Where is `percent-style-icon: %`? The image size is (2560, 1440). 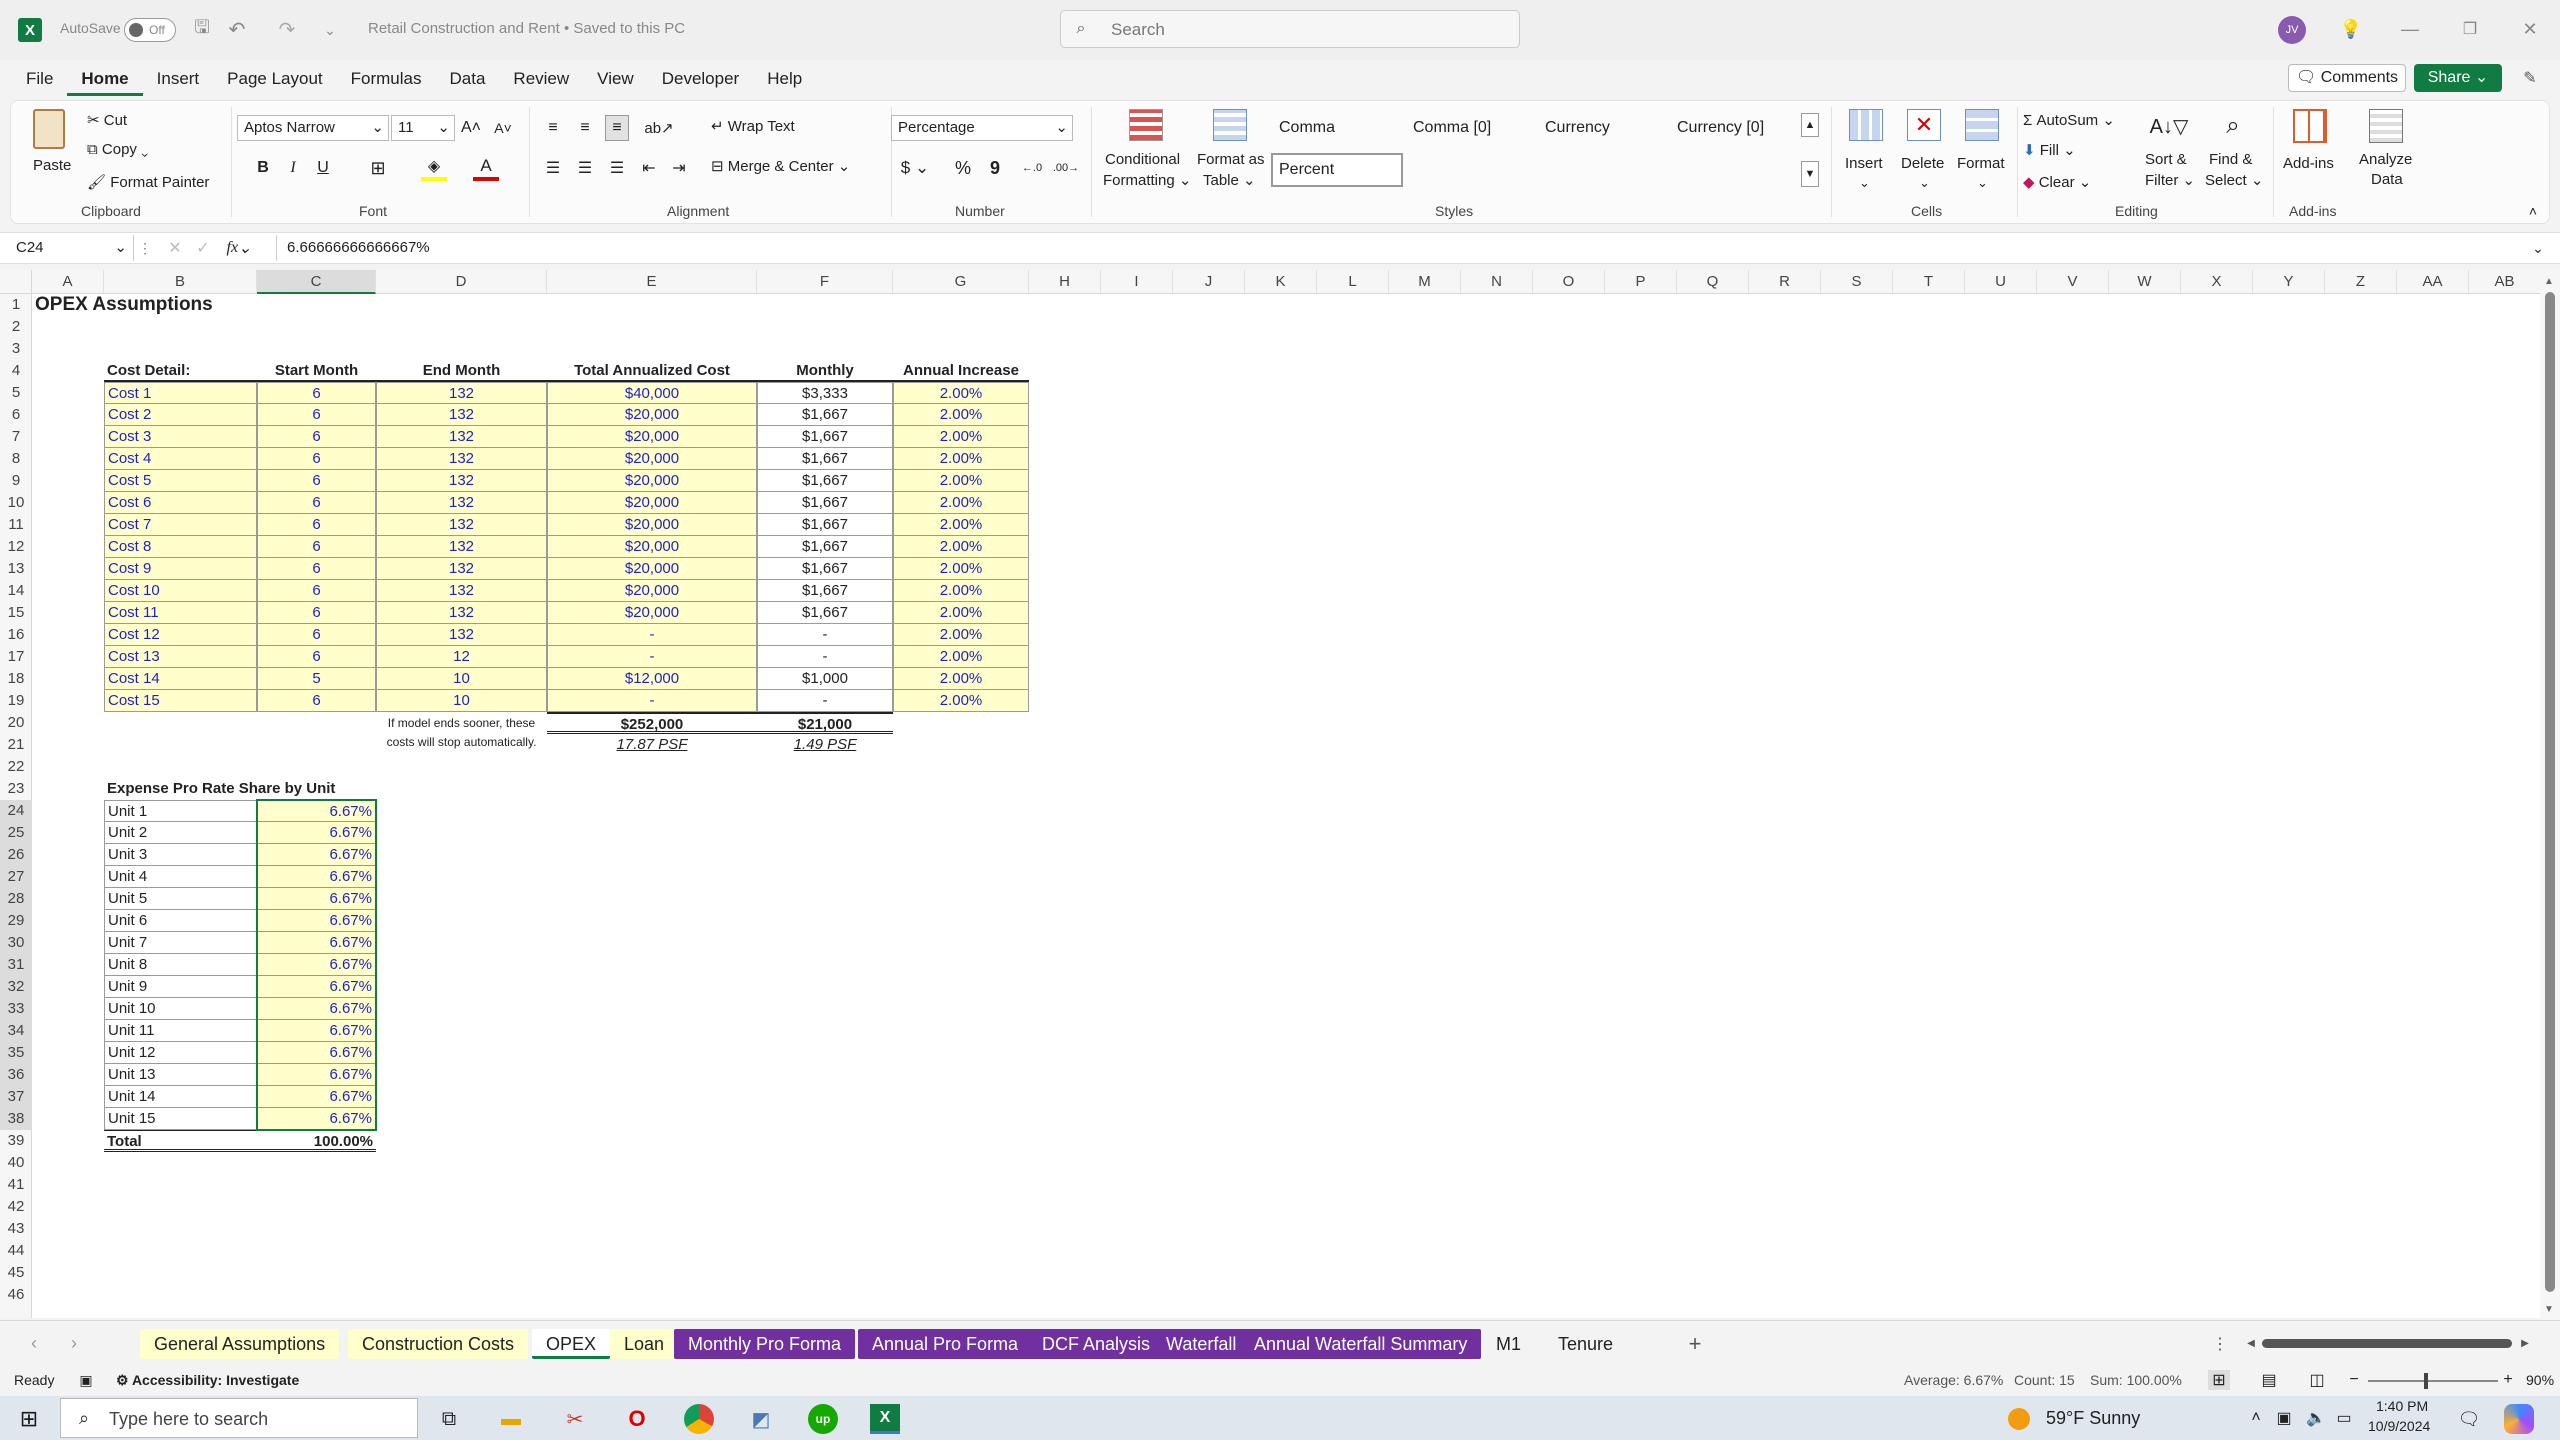
percent-style-icon: % is located at coordinates (963, 168).